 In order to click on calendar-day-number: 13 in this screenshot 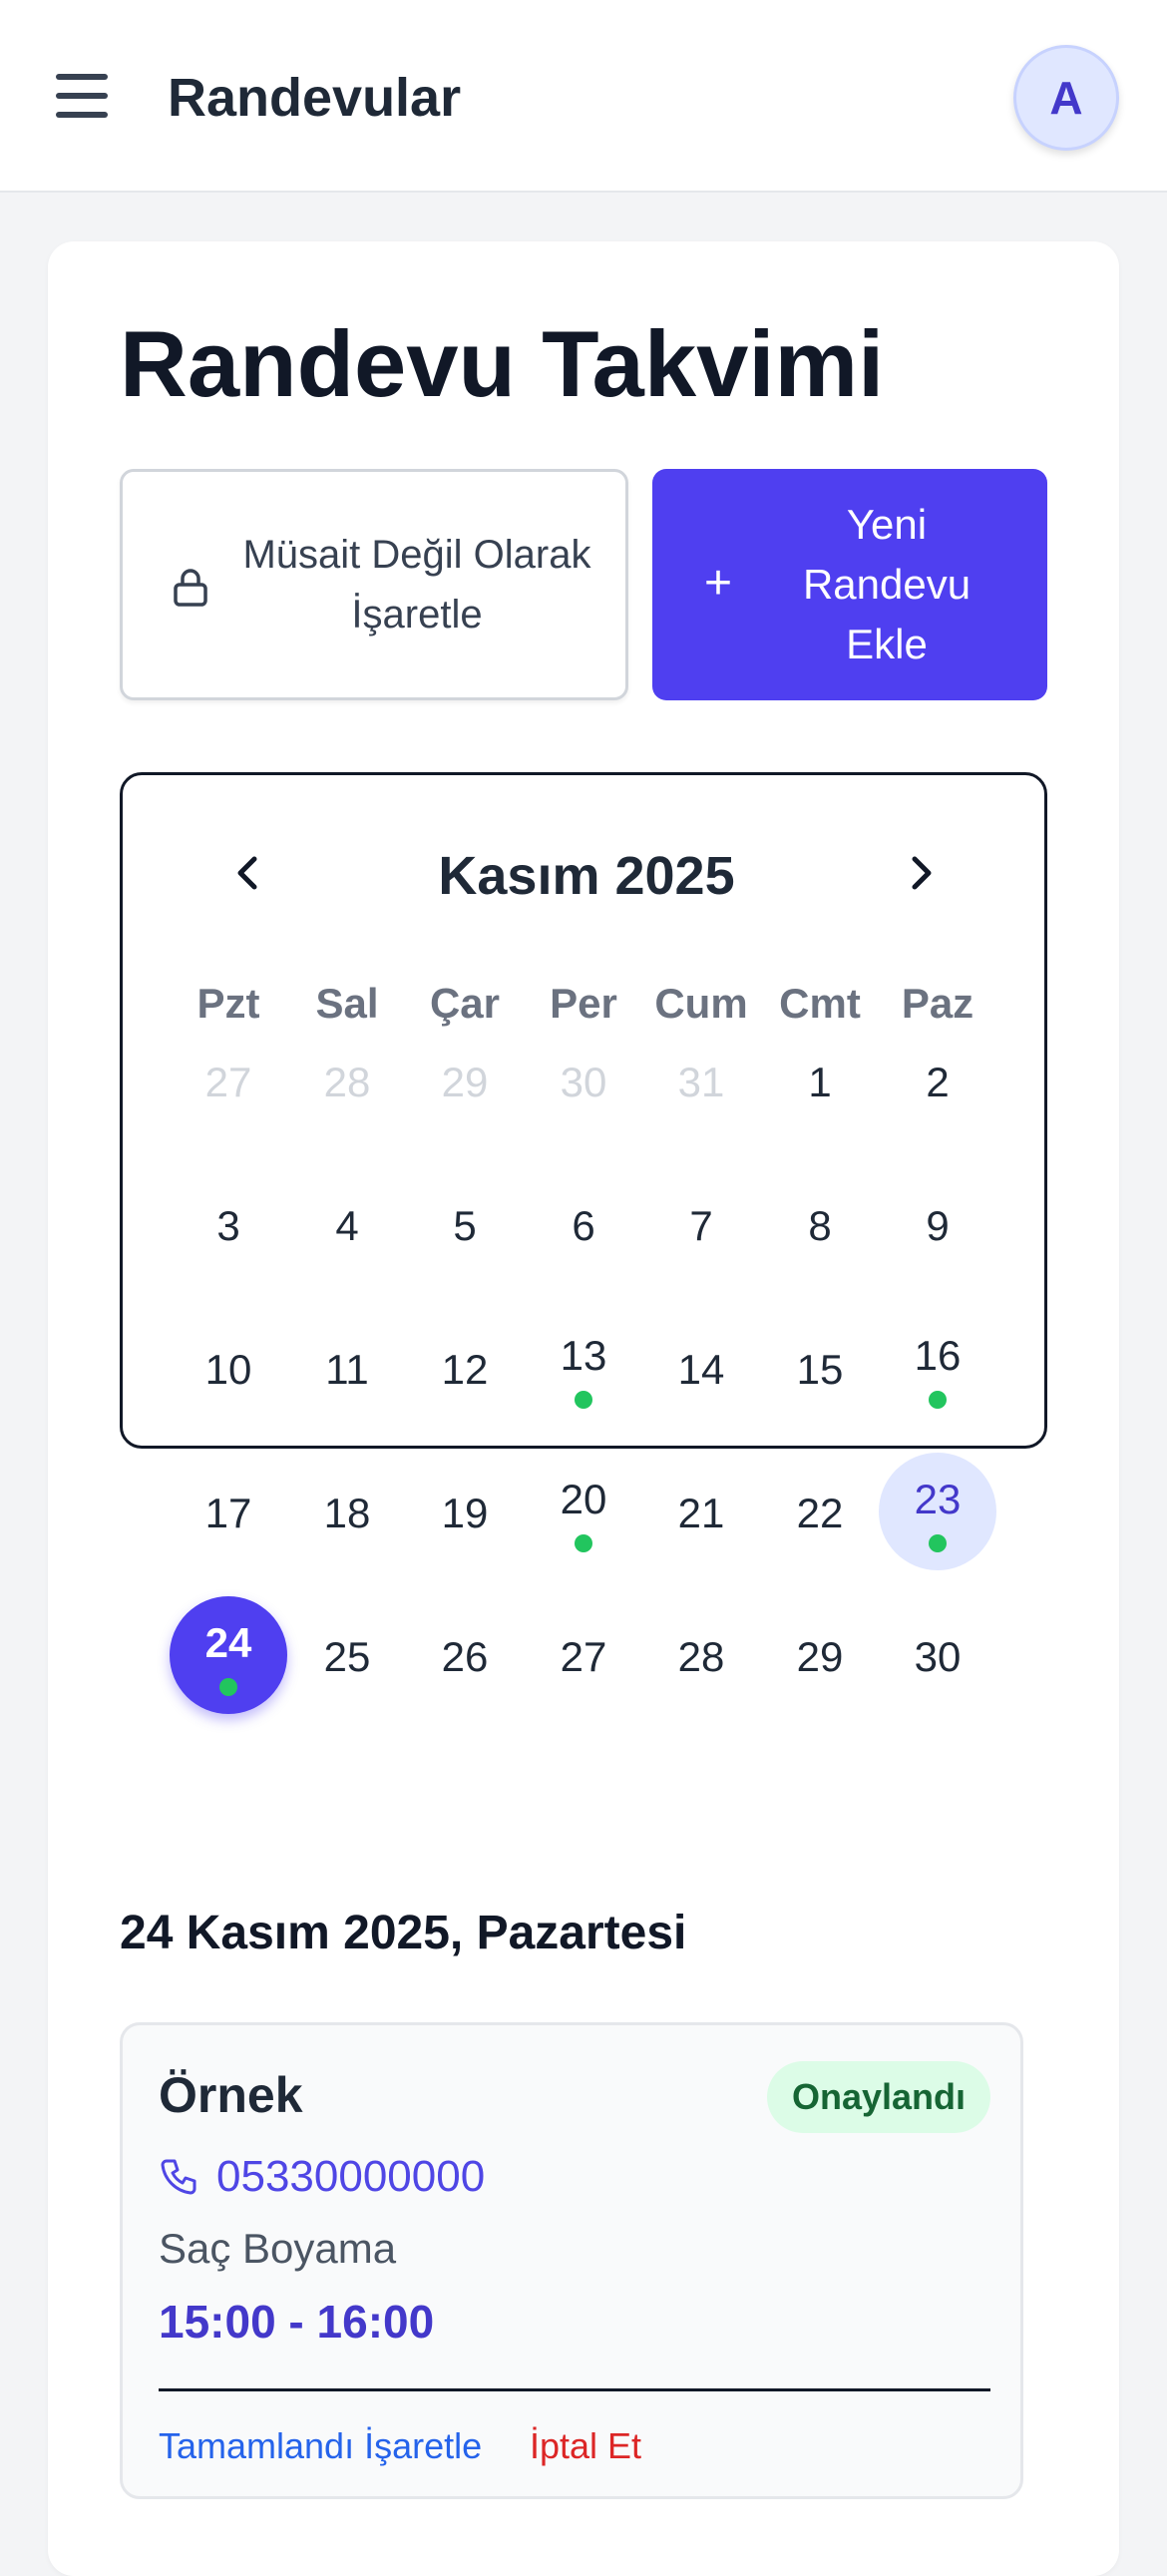, I will do `click(583, 1355)`.